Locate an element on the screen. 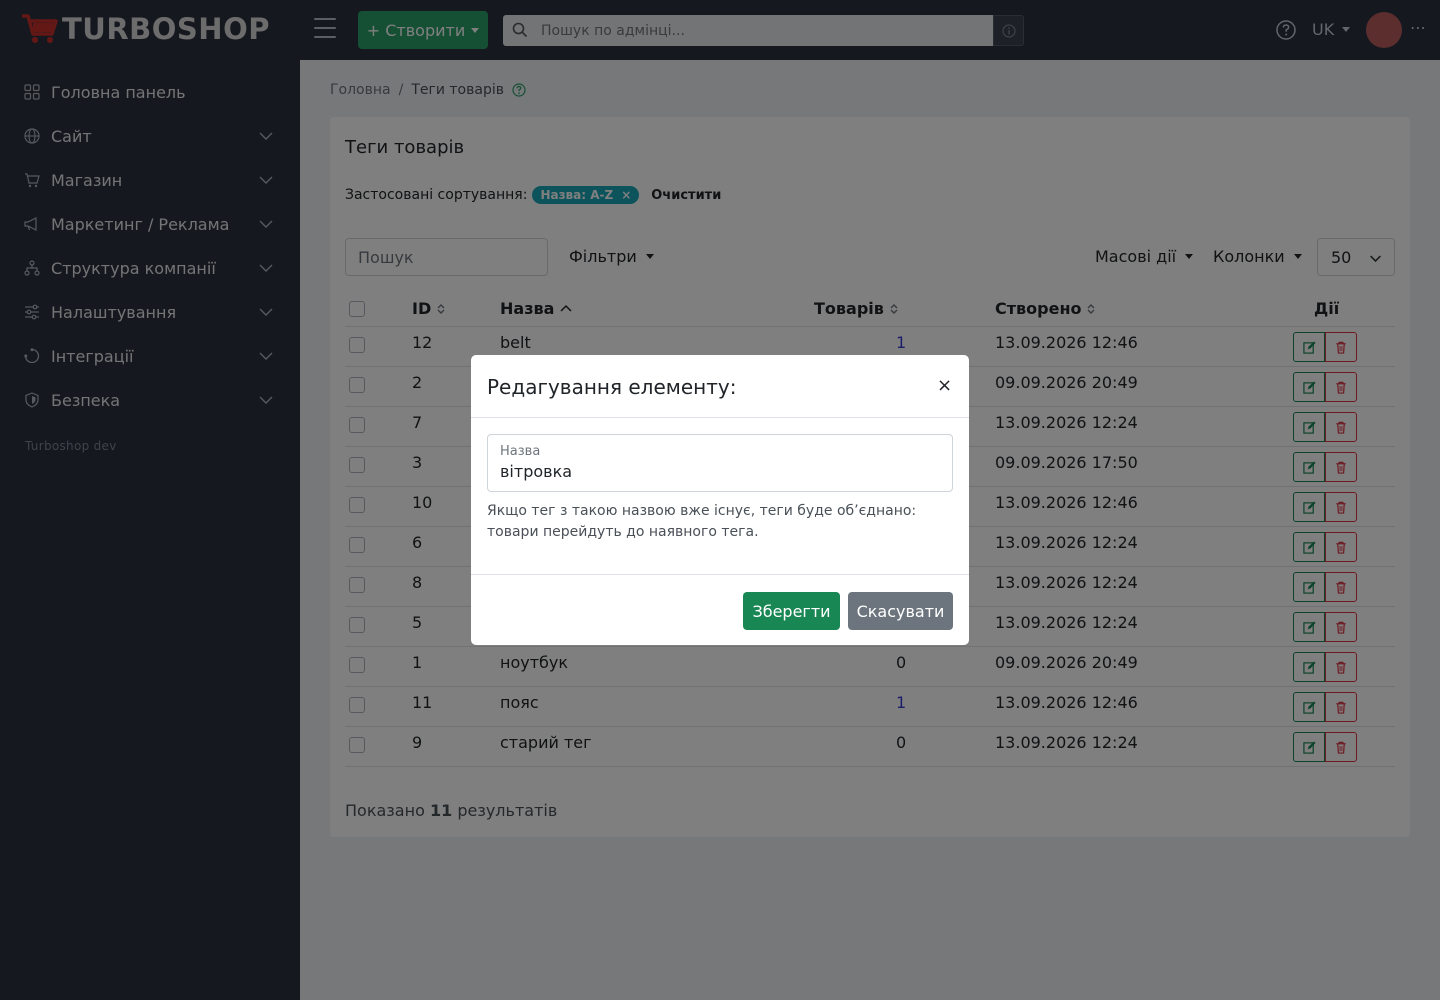 The width and height of the screenshot is (1440, 1000). modal-title: Редагування елементу: is located at coordinates (612, 387).